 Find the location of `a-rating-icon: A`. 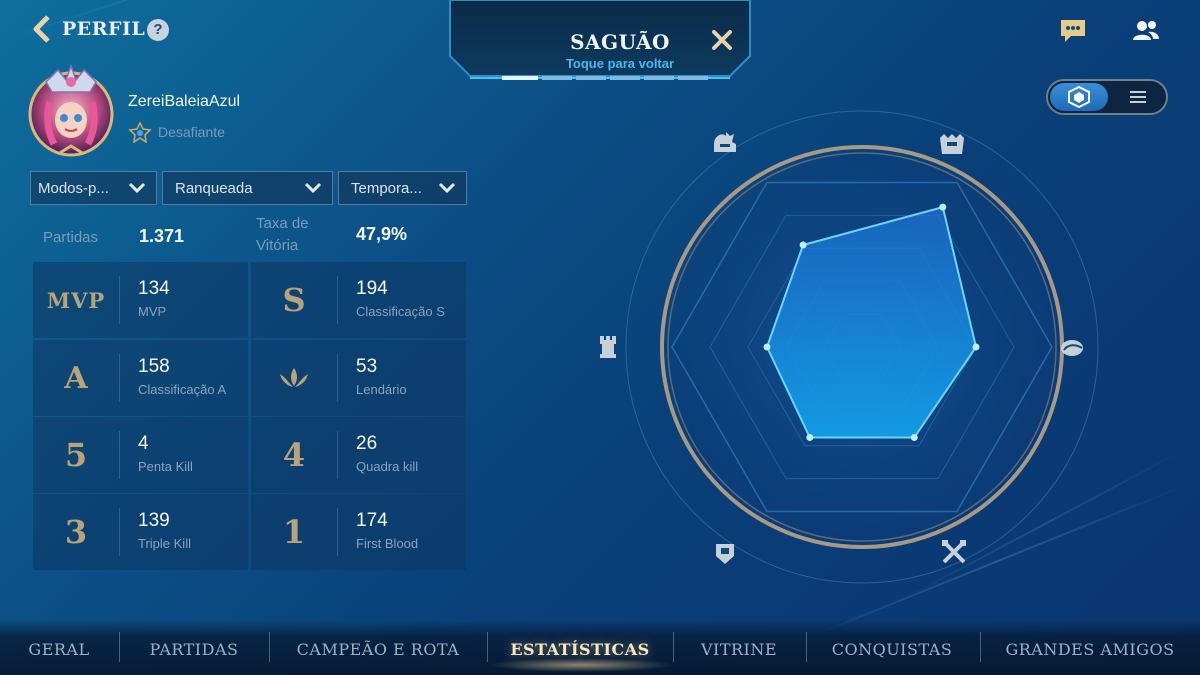

a-rating-icon: A is located at coordinates (76, 378).